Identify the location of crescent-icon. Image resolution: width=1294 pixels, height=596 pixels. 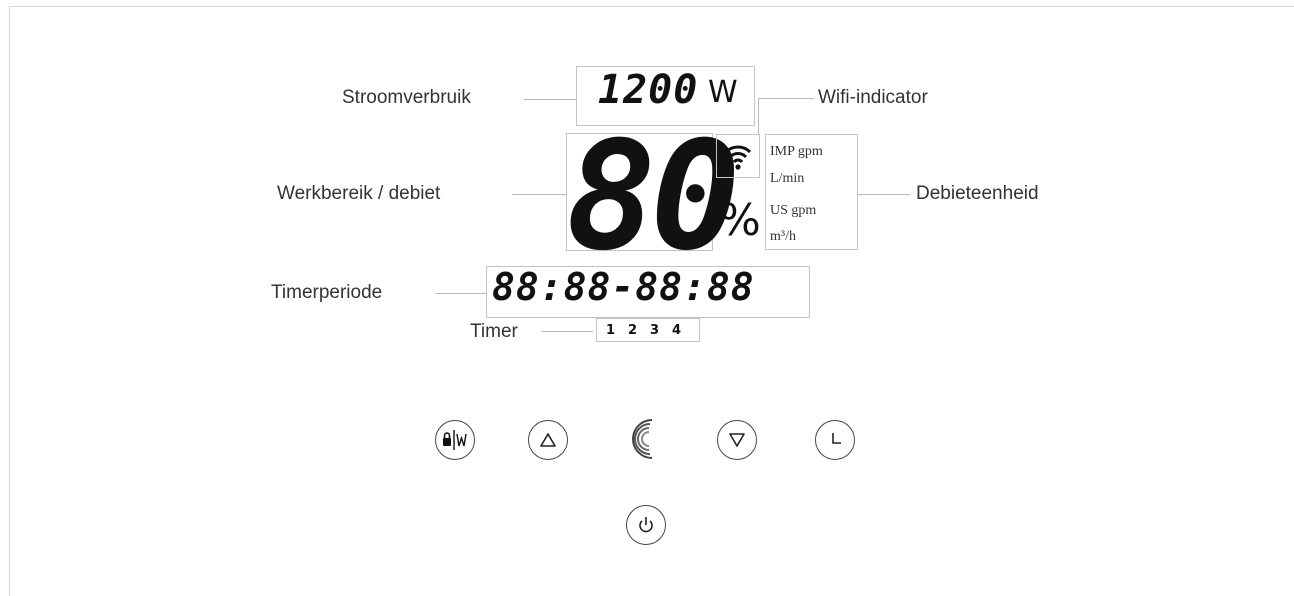
(642, 439).